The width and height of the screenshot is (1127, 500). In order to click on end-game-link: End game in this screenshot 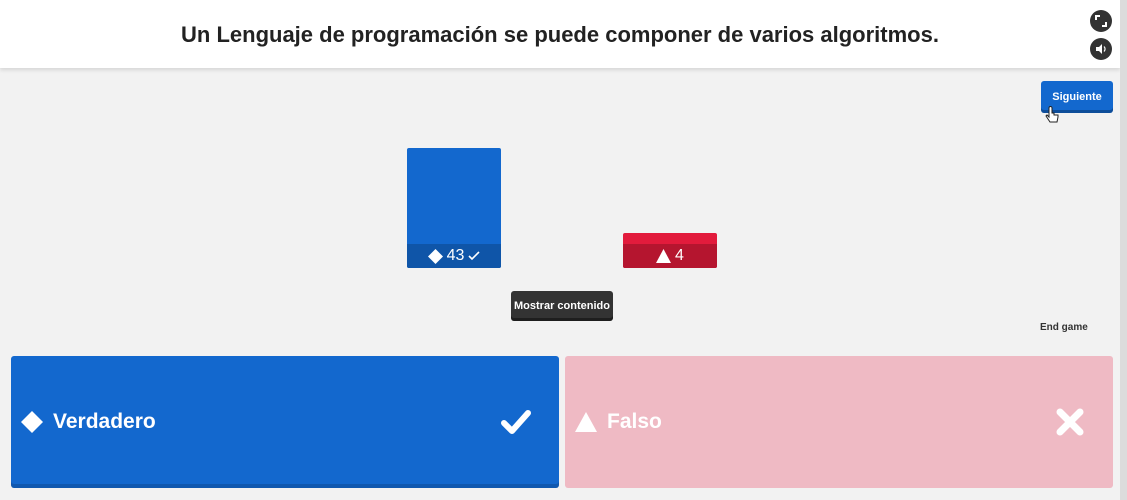, I will do `click(1064, 327)`.